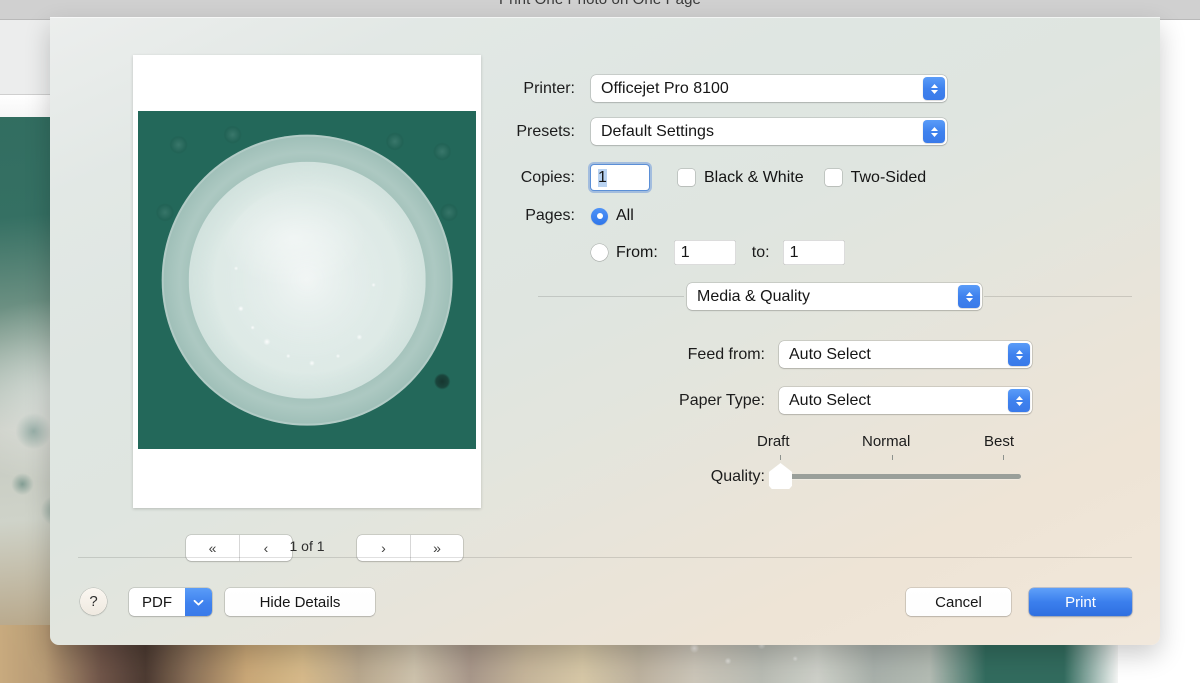 This screenshot has height=683, width=1200. I want to click on quality-tick-draft: Draft, so click(773, 441).